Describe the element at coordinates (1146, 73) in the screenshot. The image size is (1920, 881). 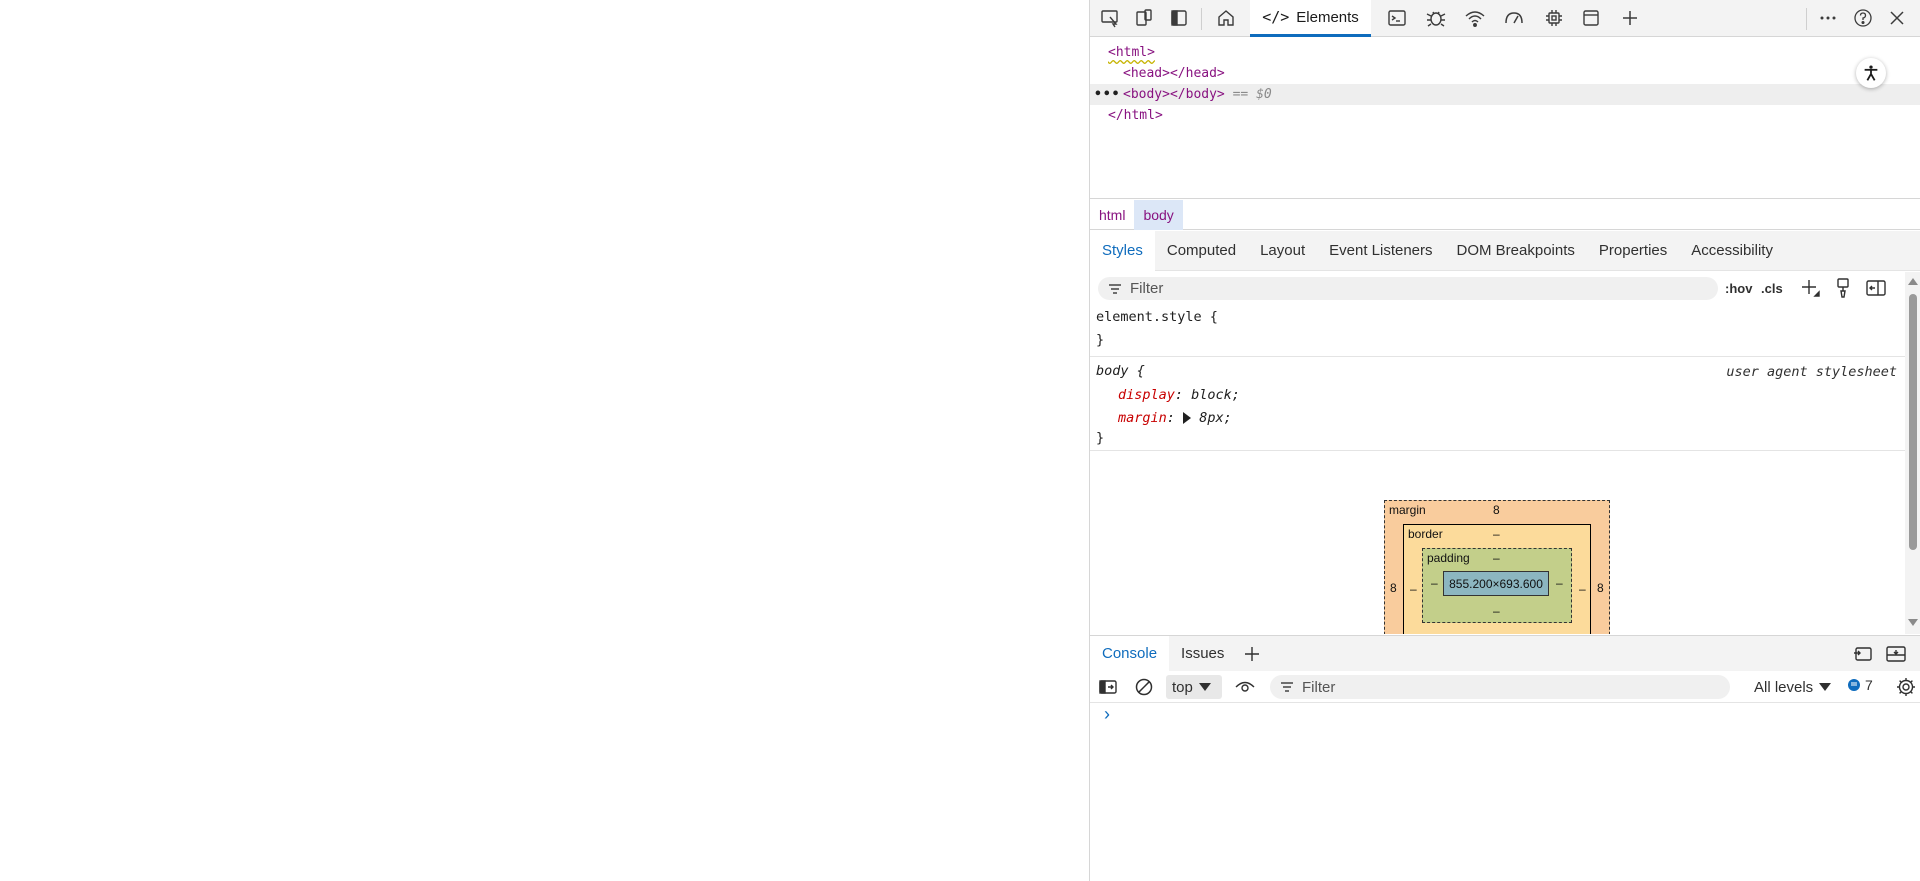
I see `tag-head-open: <head>` at that location.